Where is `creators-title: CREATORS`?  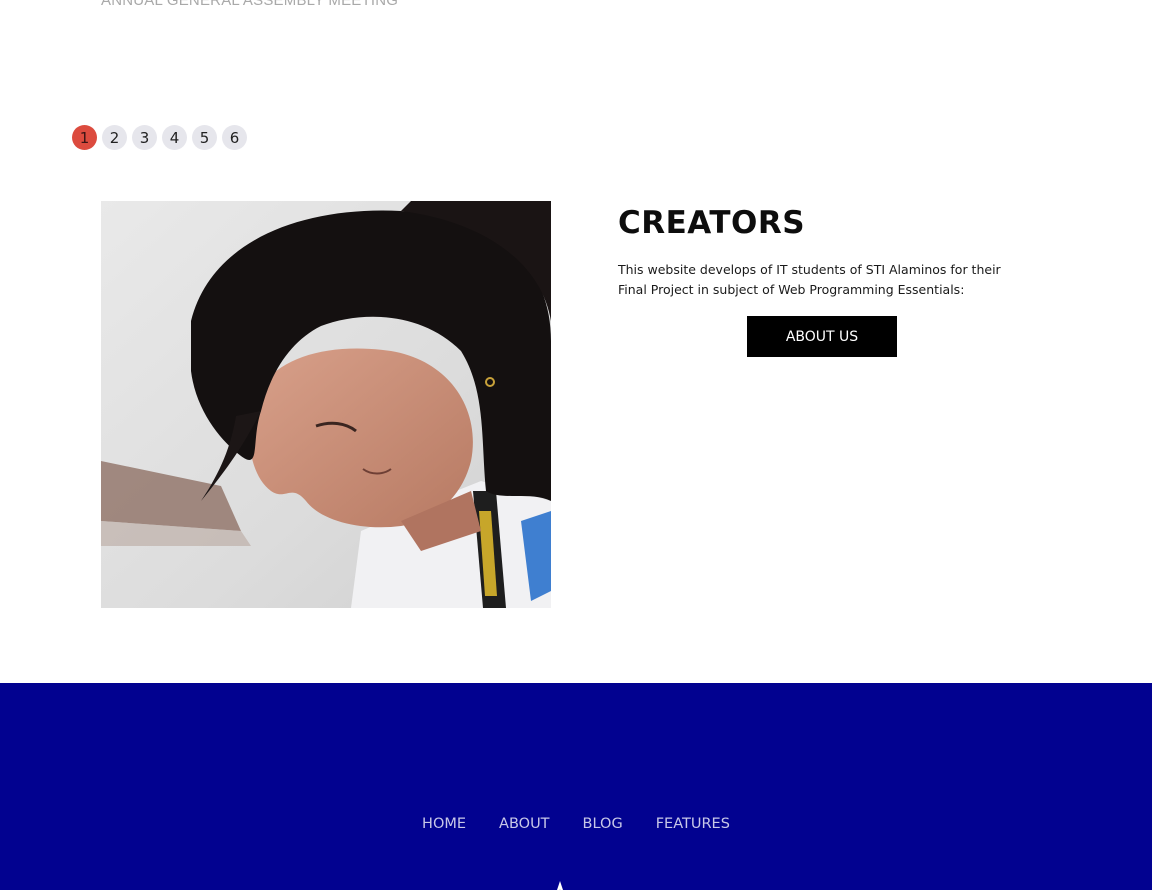 creators-title: CREATORS is located at coordinates (712, 223).